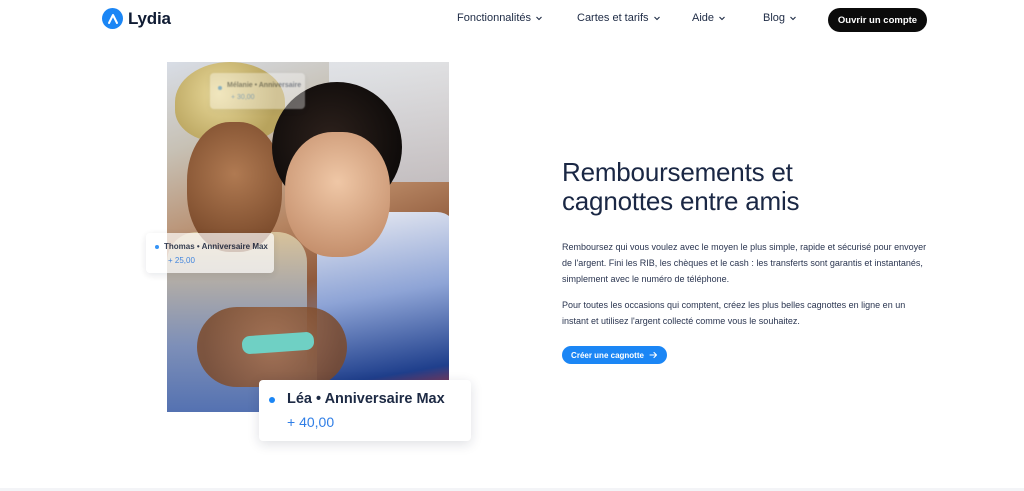 This screenshot has height=491, width=1024. What do you see at coordinates (216, 246) in the screenshot?
I see `payment-title: Thomas • Anniversaire Max` at bounding box center [216, 246].